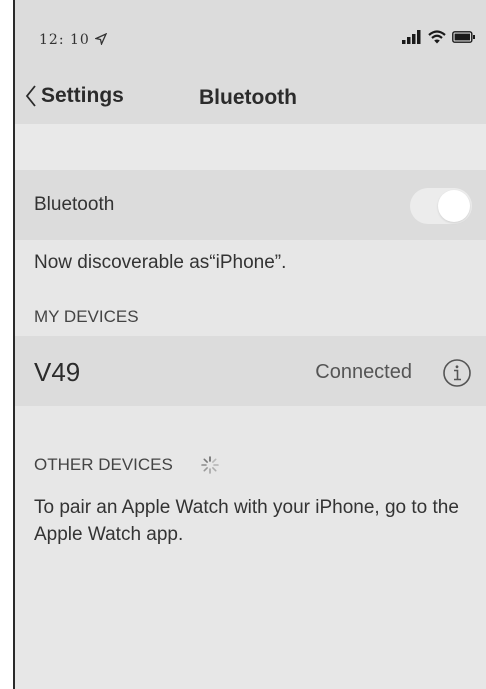 This screenshot has width=486, height=689. I want to click on bluetooth-label: Bluetooth, so click(74, 204).